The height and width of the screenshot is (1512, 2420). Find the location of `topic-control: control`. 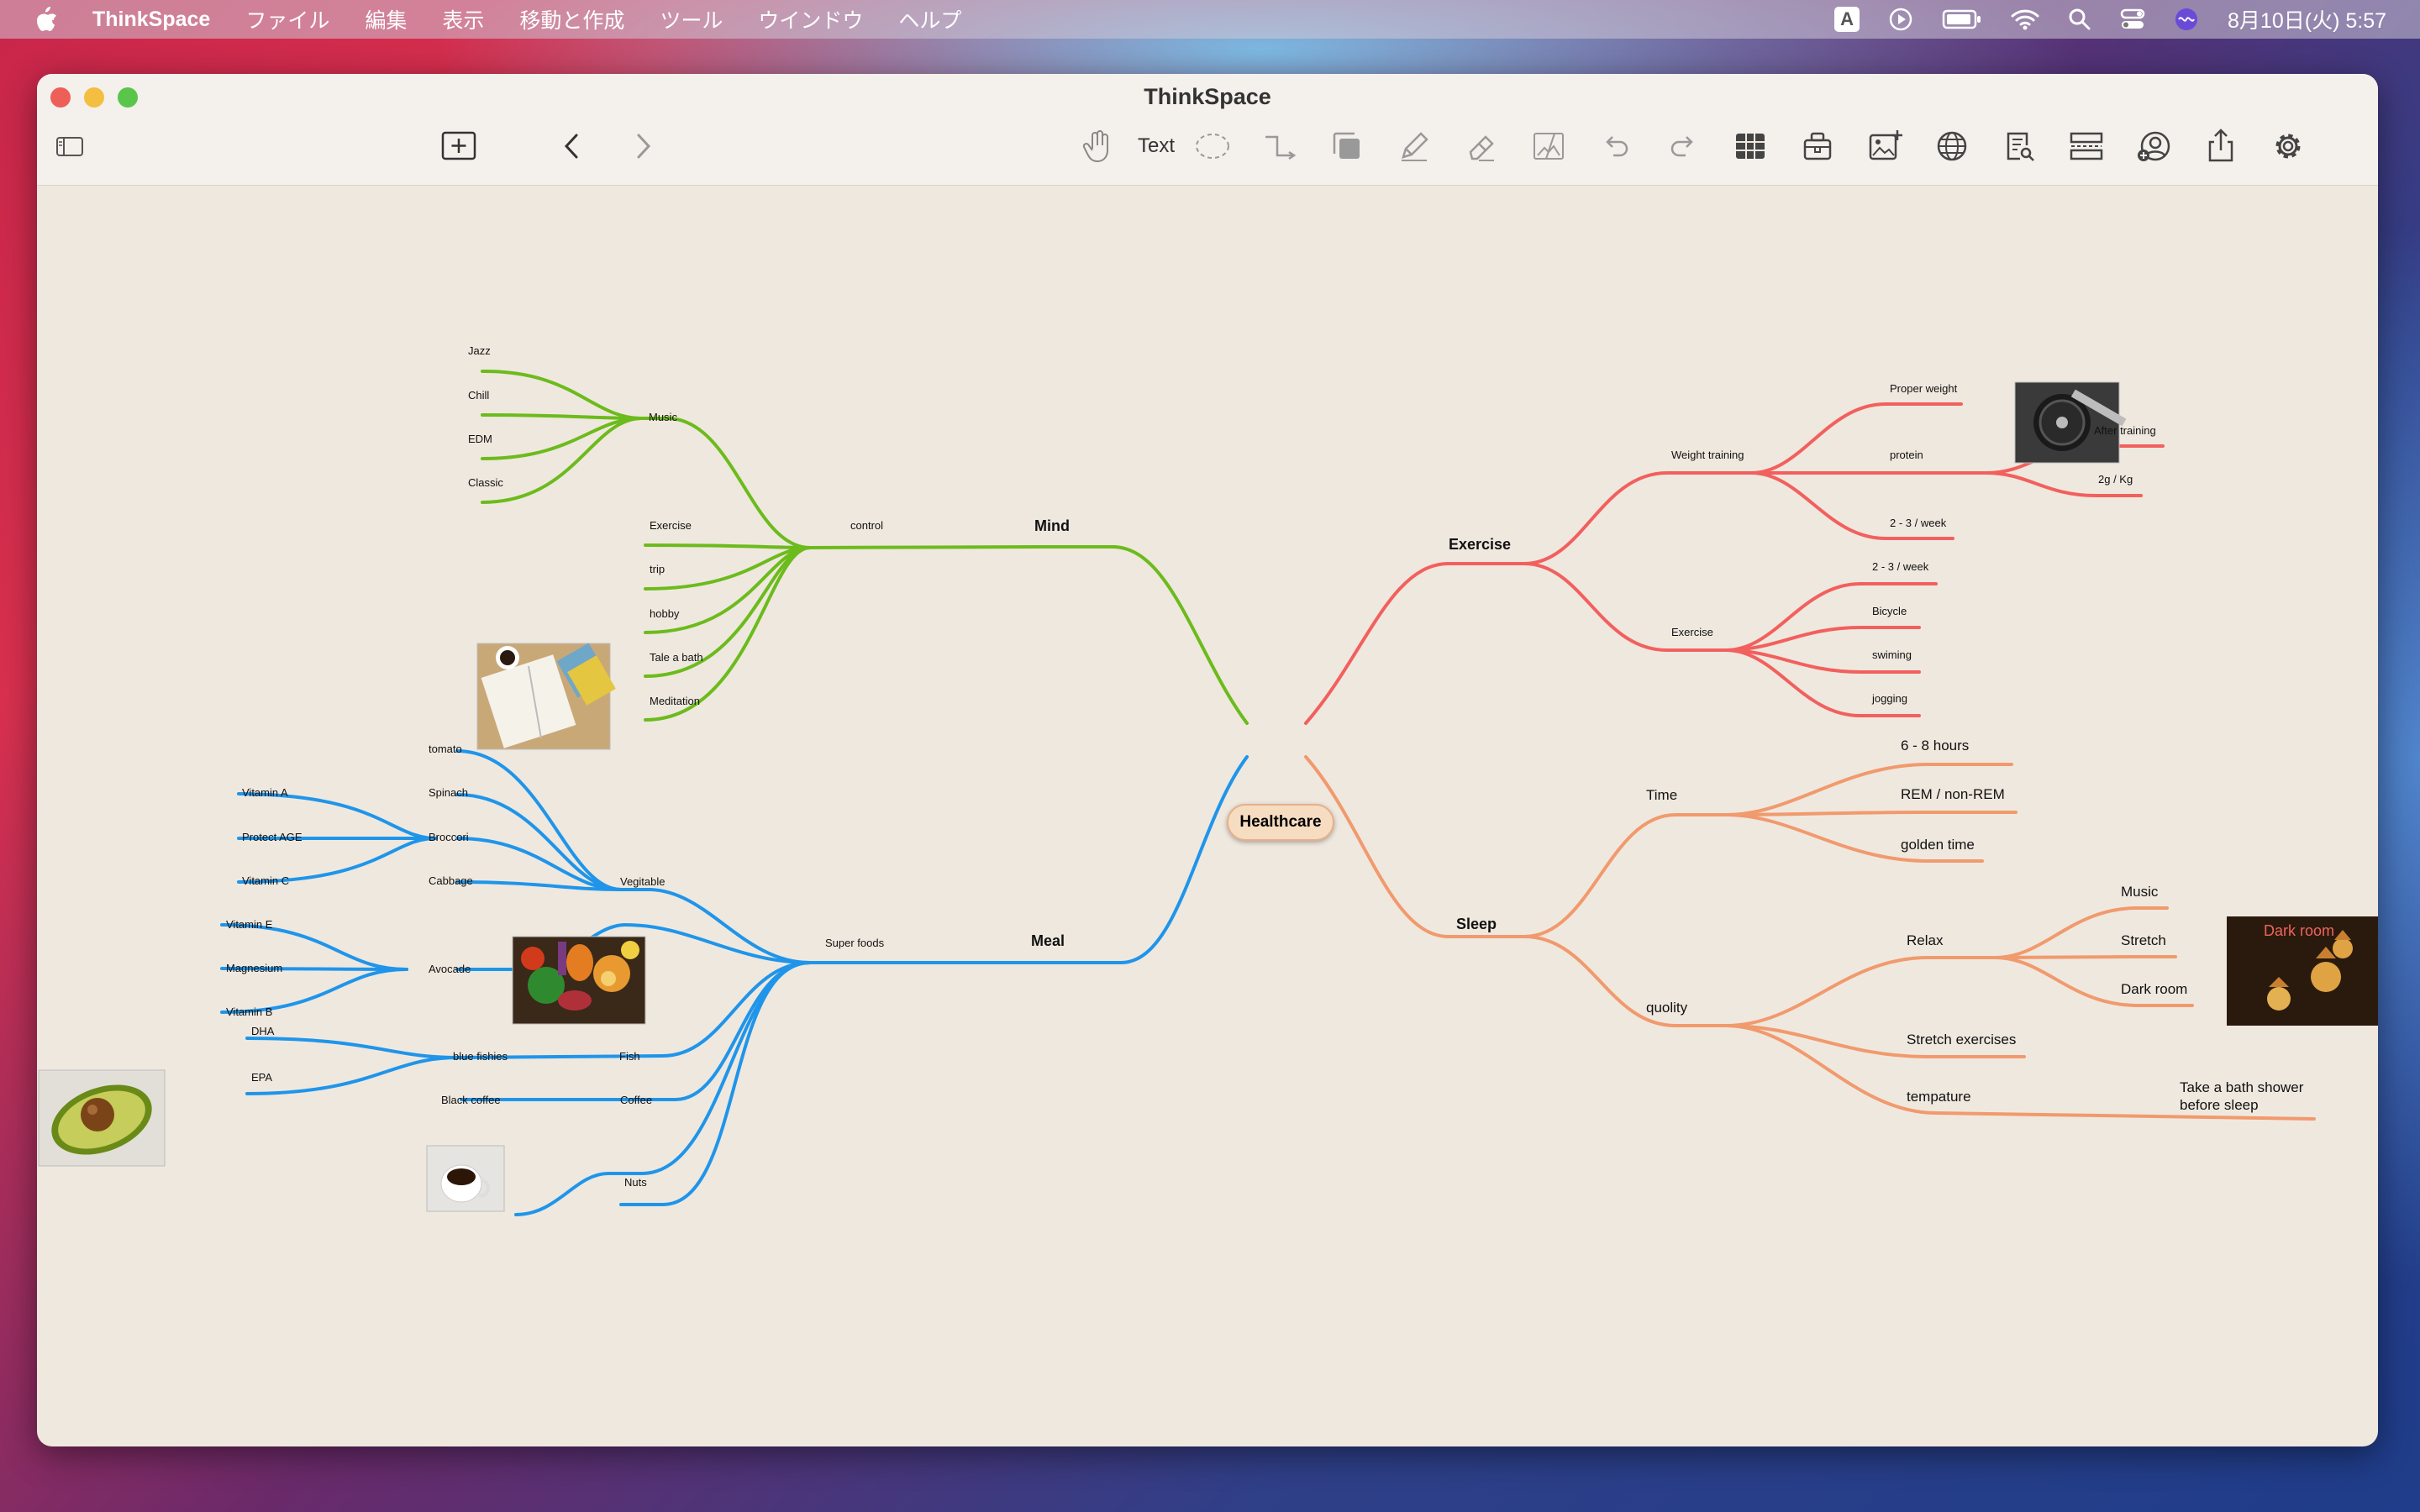

topic-control: control is located at coordinates (867, 525).